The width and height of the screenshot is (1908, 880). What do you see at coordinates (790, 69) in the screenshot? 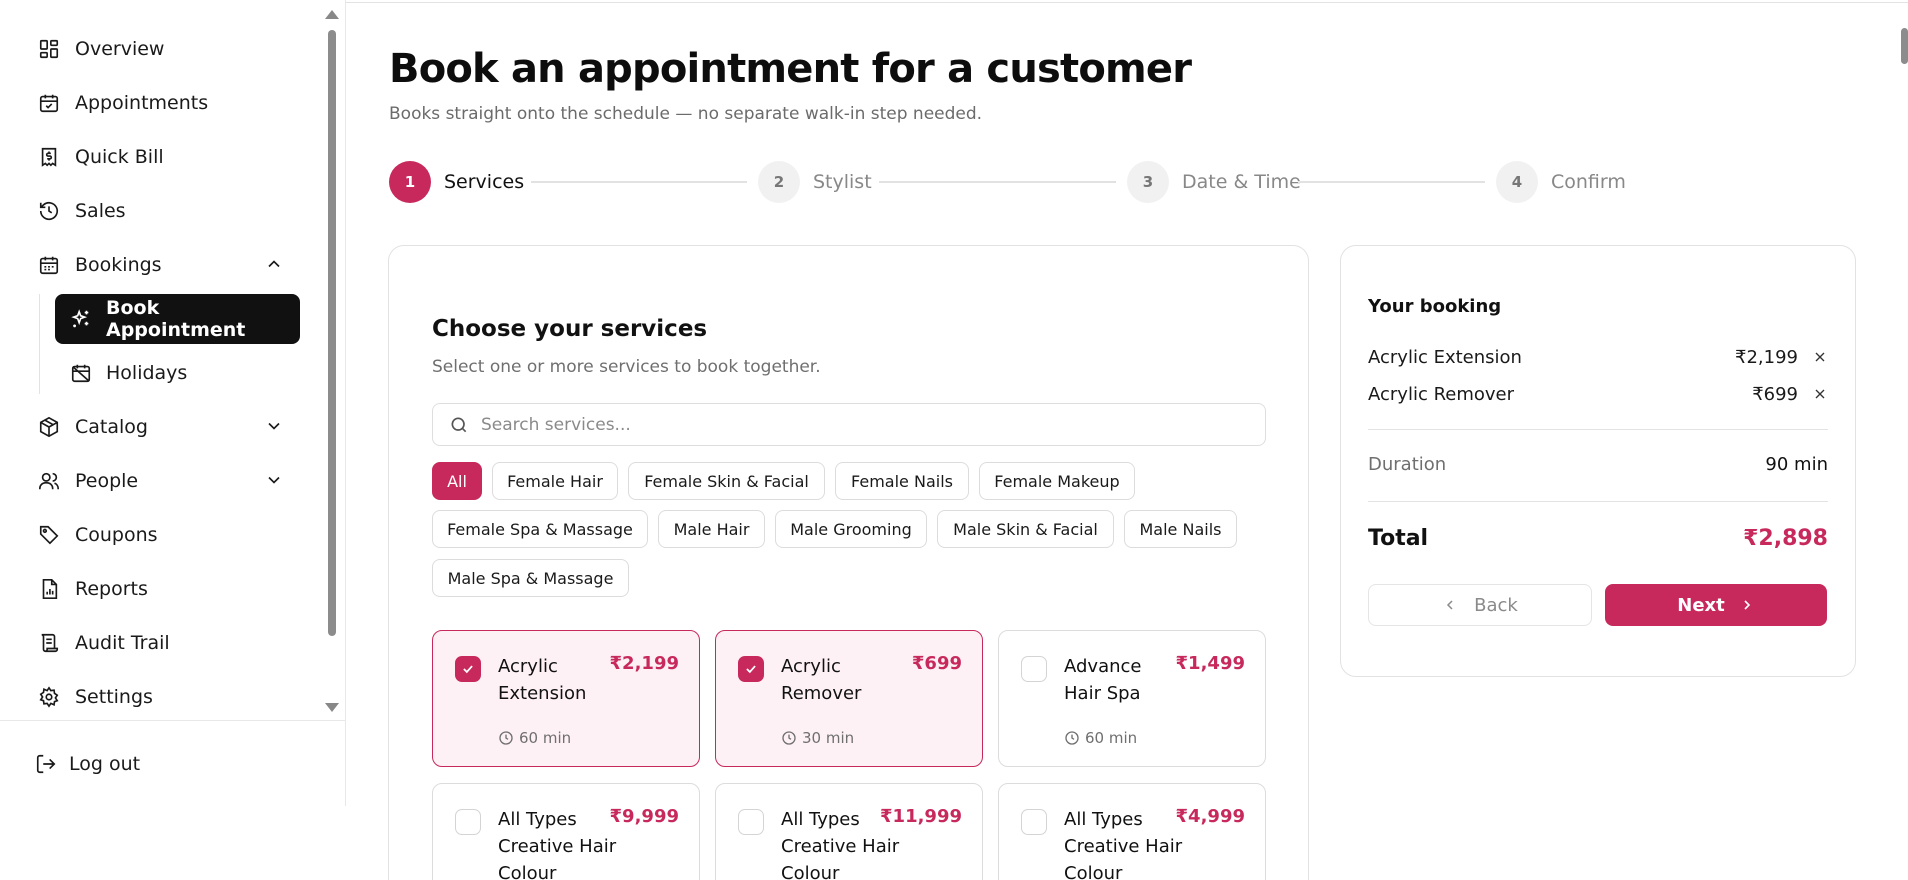
I see `page-title: Book an appointment for a customer` at bounding box center [790, 69].